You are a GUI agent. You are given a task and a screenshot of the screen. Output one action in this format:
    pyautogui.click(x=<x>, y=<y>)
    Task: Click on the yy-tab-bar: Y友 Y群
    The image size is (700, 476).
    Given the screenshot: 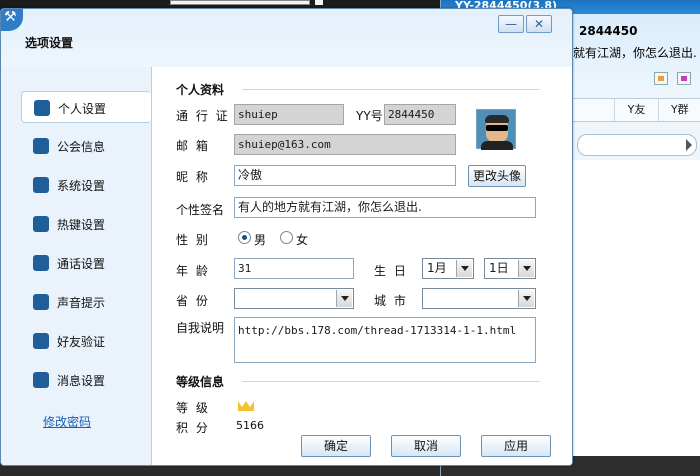 What is the action you would take?
    pyautogui.click(x=635, y=110)
    